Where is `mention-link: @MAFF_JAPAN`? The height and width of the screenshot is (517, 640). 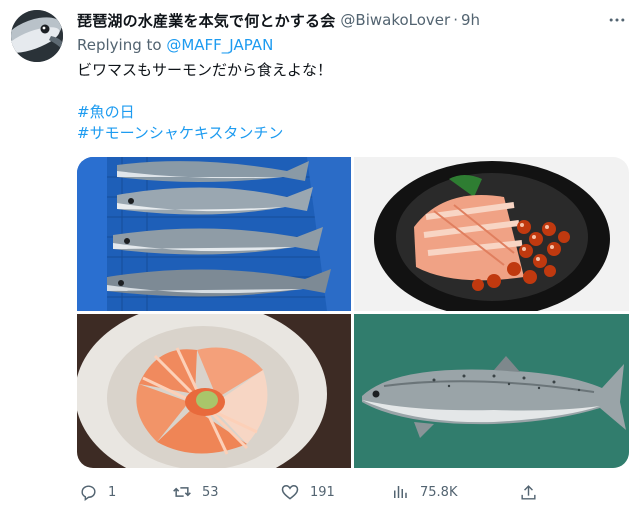
mention-link: @MAFF_JAPAN is located at coordinates (219, 45).